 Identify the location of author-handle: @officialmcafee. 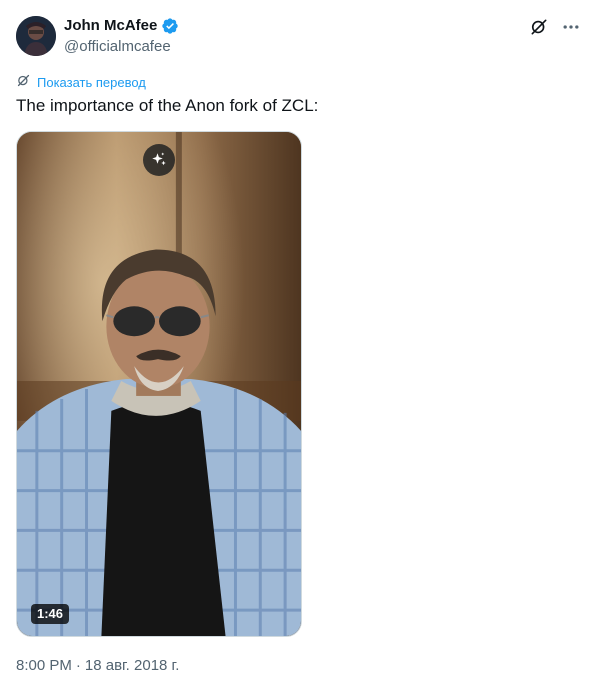
(117, 47).